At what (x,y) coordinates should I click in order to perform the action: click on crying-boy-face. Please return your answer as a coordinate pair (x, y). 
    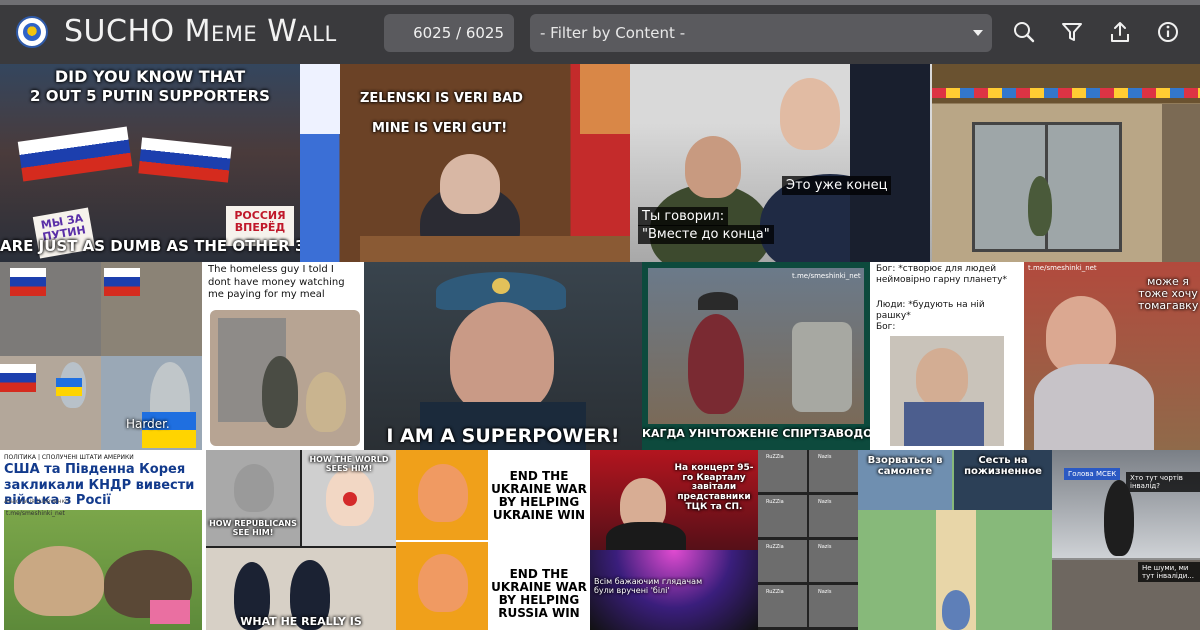
    Looking at the image, I should click on (1081, 335).